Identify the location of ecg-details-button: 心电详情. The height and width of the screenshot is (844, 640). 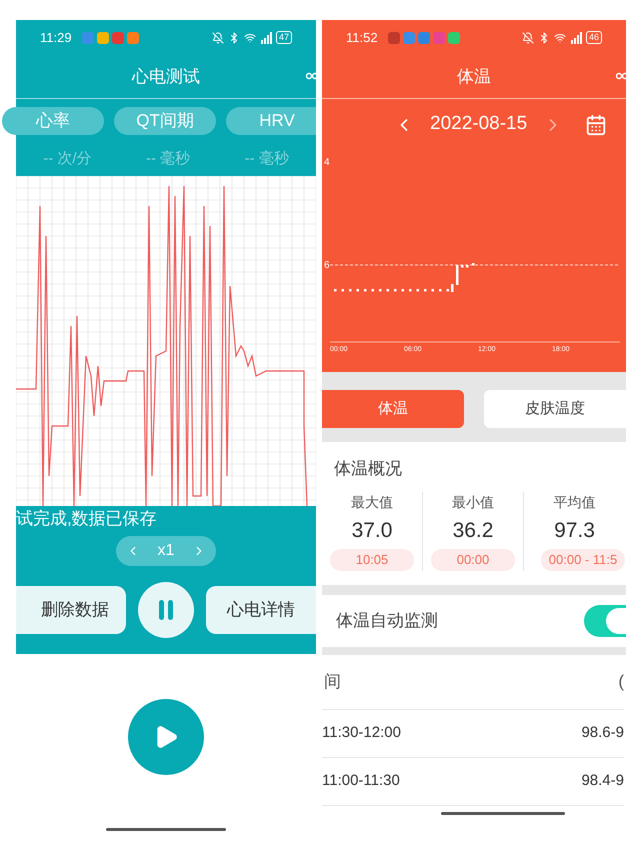
(261, 610).